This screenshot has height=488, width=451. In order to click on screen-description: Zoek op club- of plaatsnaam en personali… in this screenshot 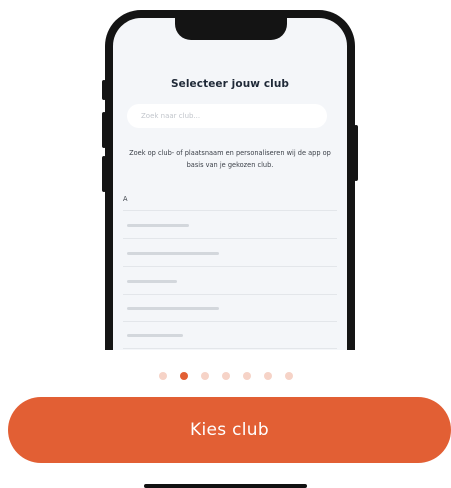, I will do `click(230, 159)`.